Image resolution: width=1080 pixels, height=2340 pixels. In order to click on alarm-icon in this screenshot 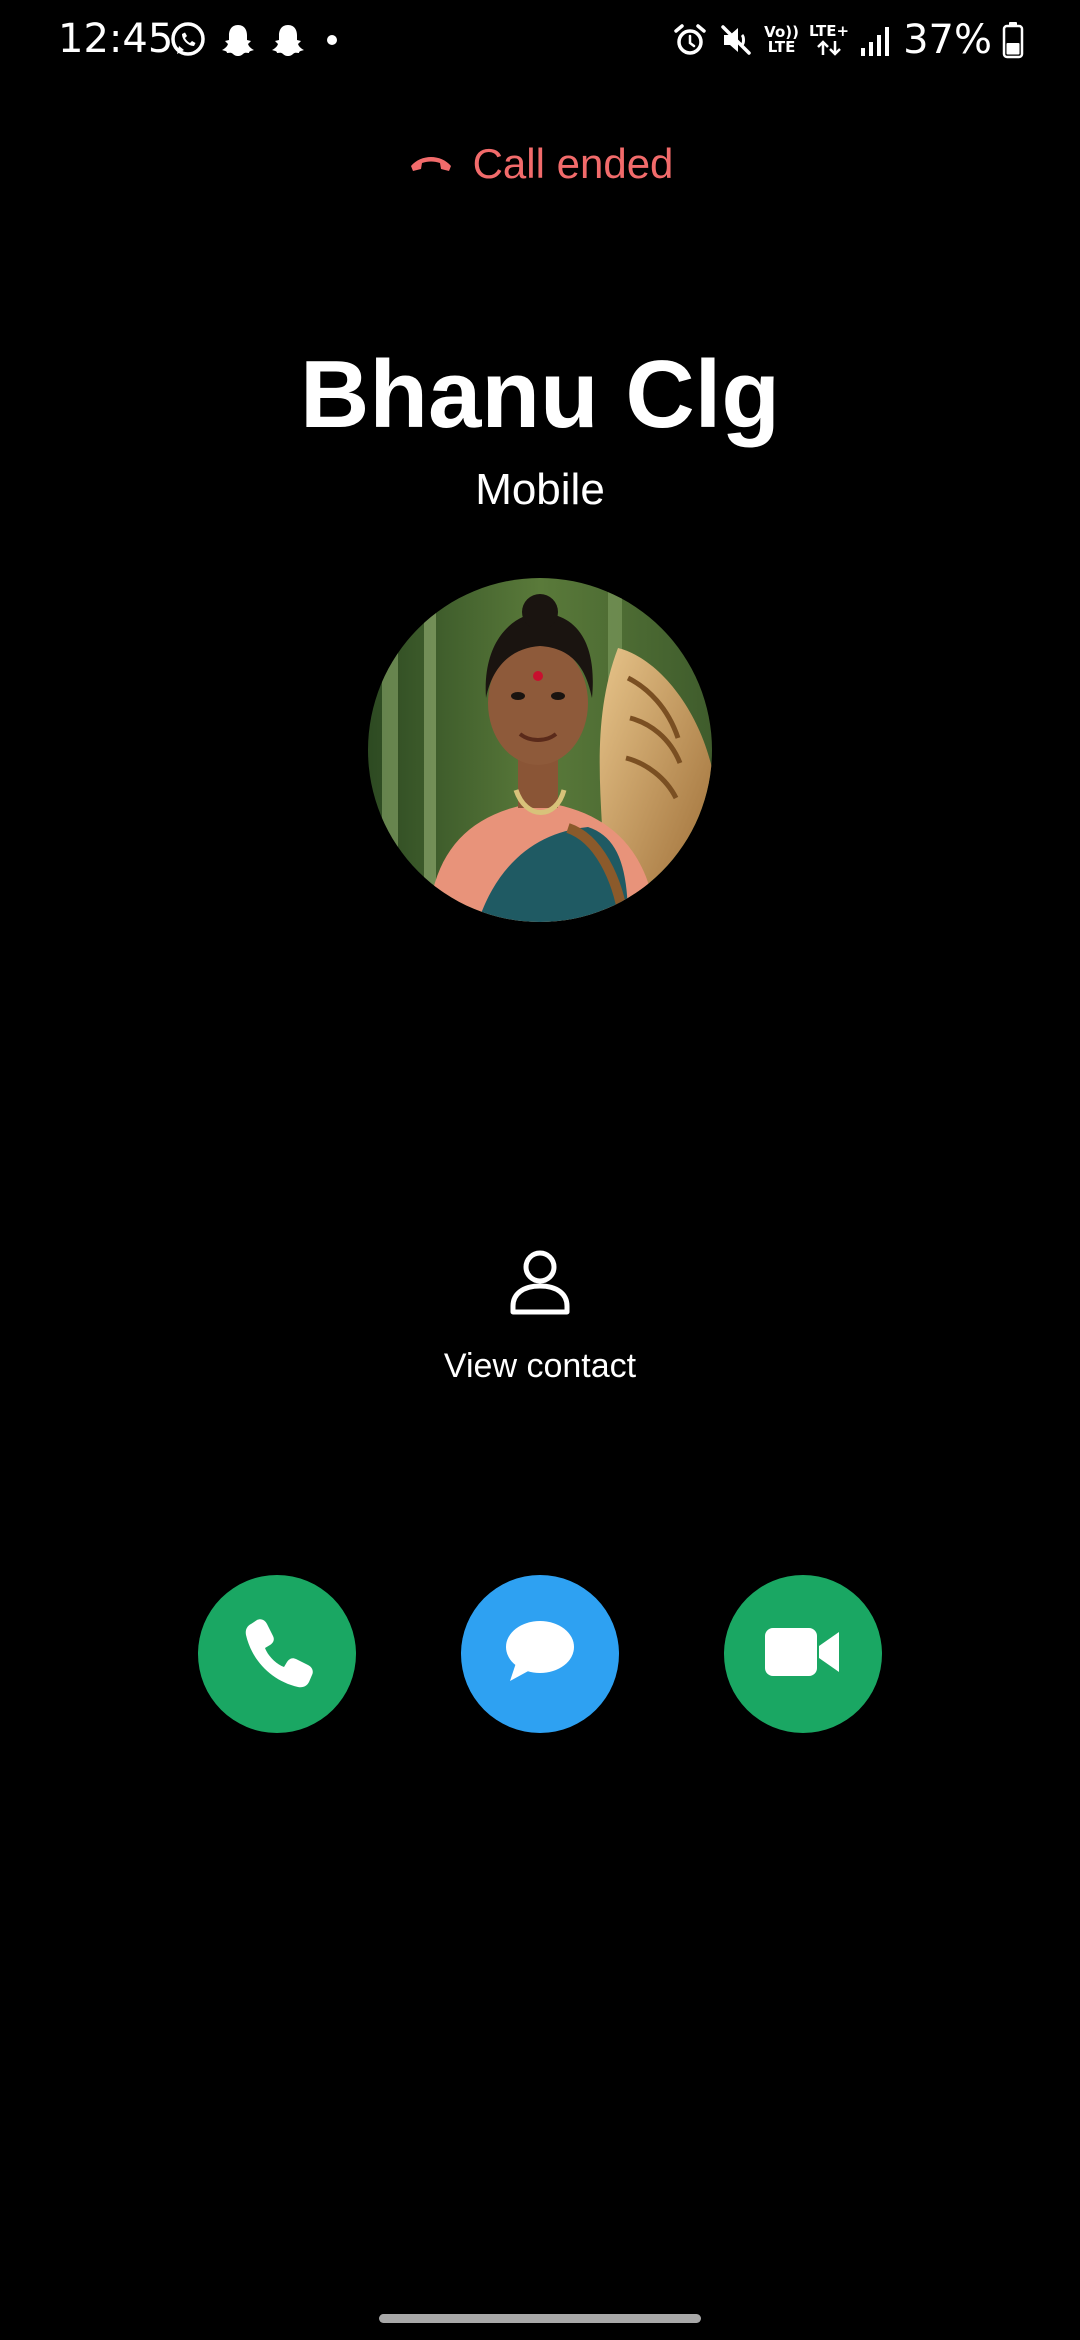, I will do `click(690, 40)`.